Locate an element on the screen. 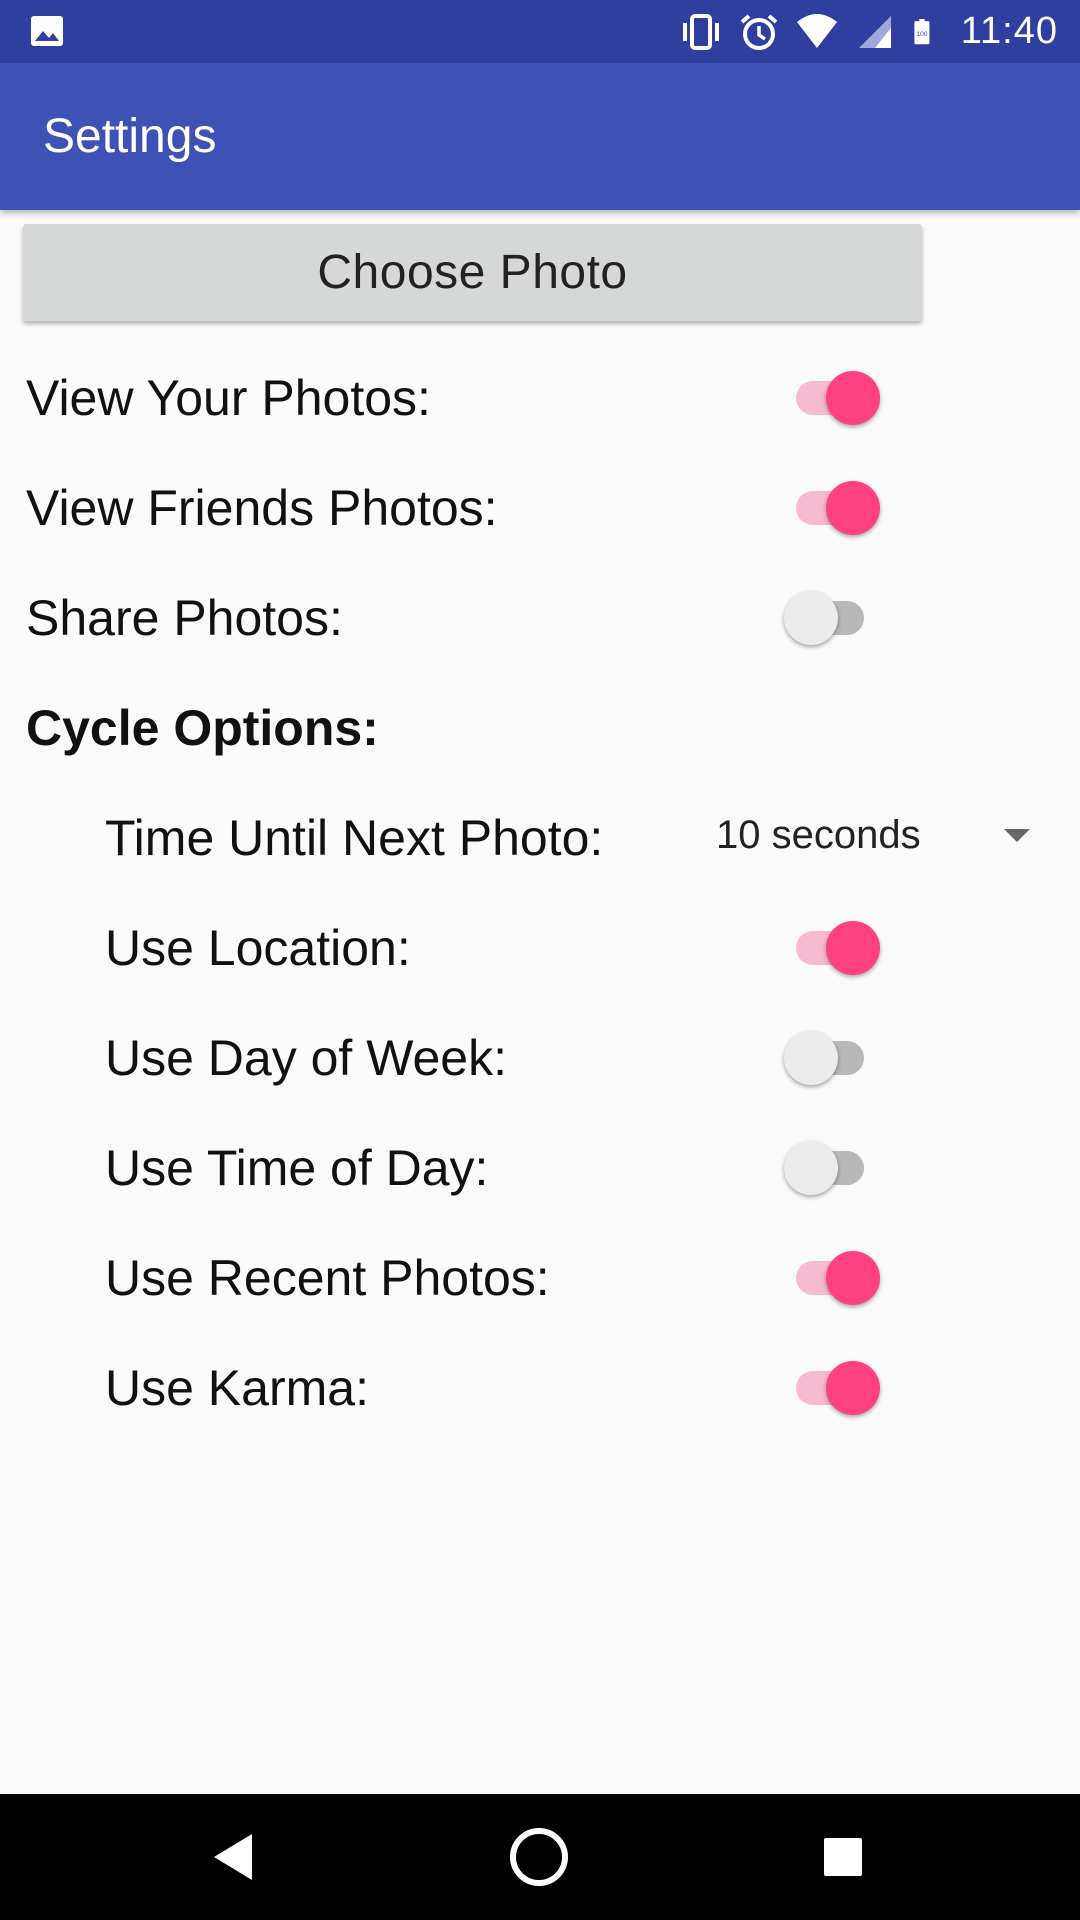 This screenshot has width=1080, height=1920. back-icon is located at coordinates (235, 1857).